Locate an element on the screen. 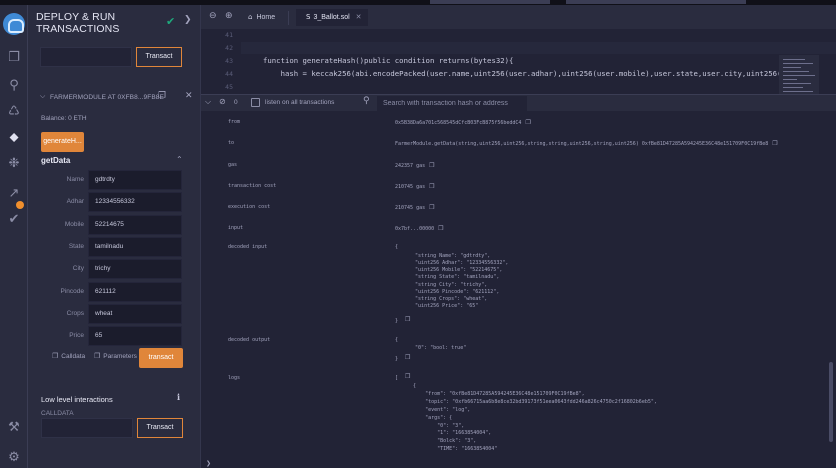  param-input-adhar: 12334556332 is located at coordinates (135, 202).